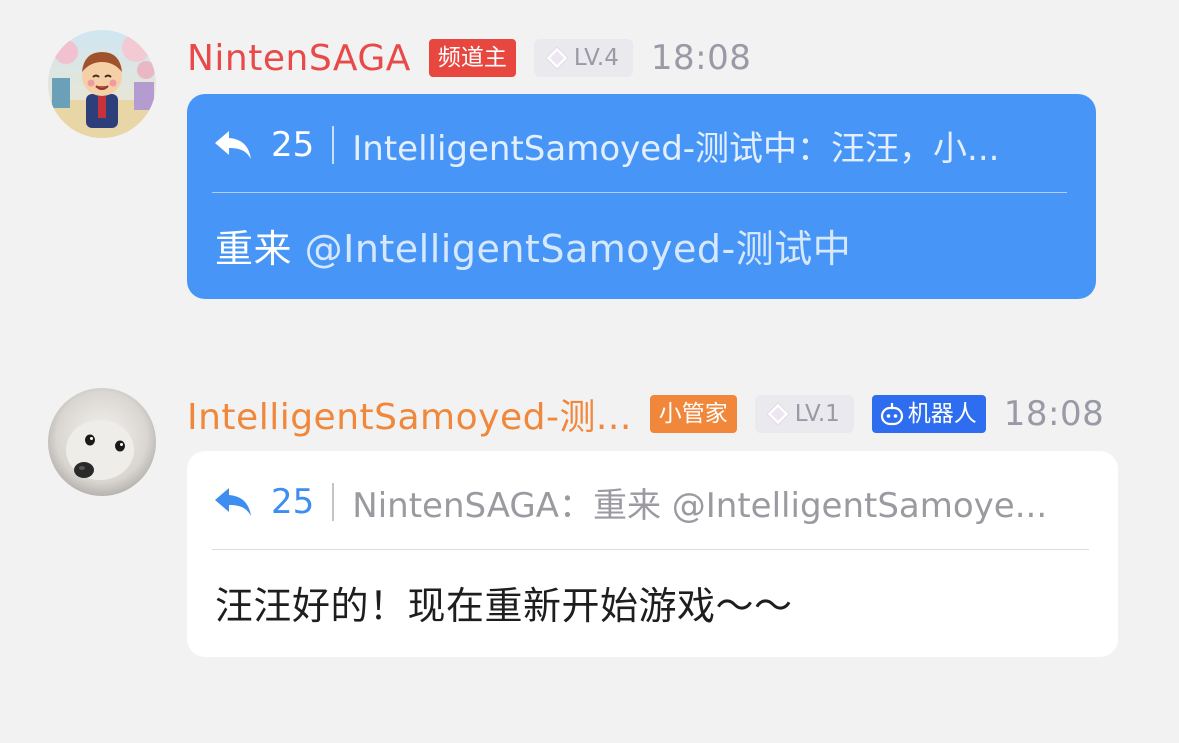  I want to click on bot-label: 机器人, so click(942, 414).